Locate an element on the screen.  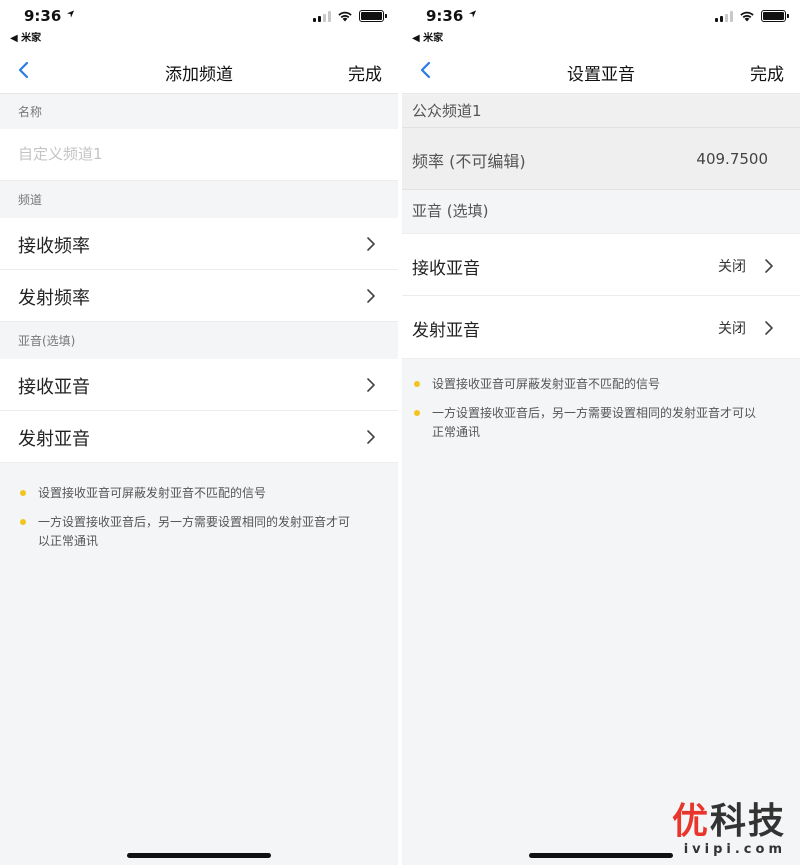
frequency-readonly-row: 频率 (不可编辑) 409.7500 is located at coordinates (601, 158).